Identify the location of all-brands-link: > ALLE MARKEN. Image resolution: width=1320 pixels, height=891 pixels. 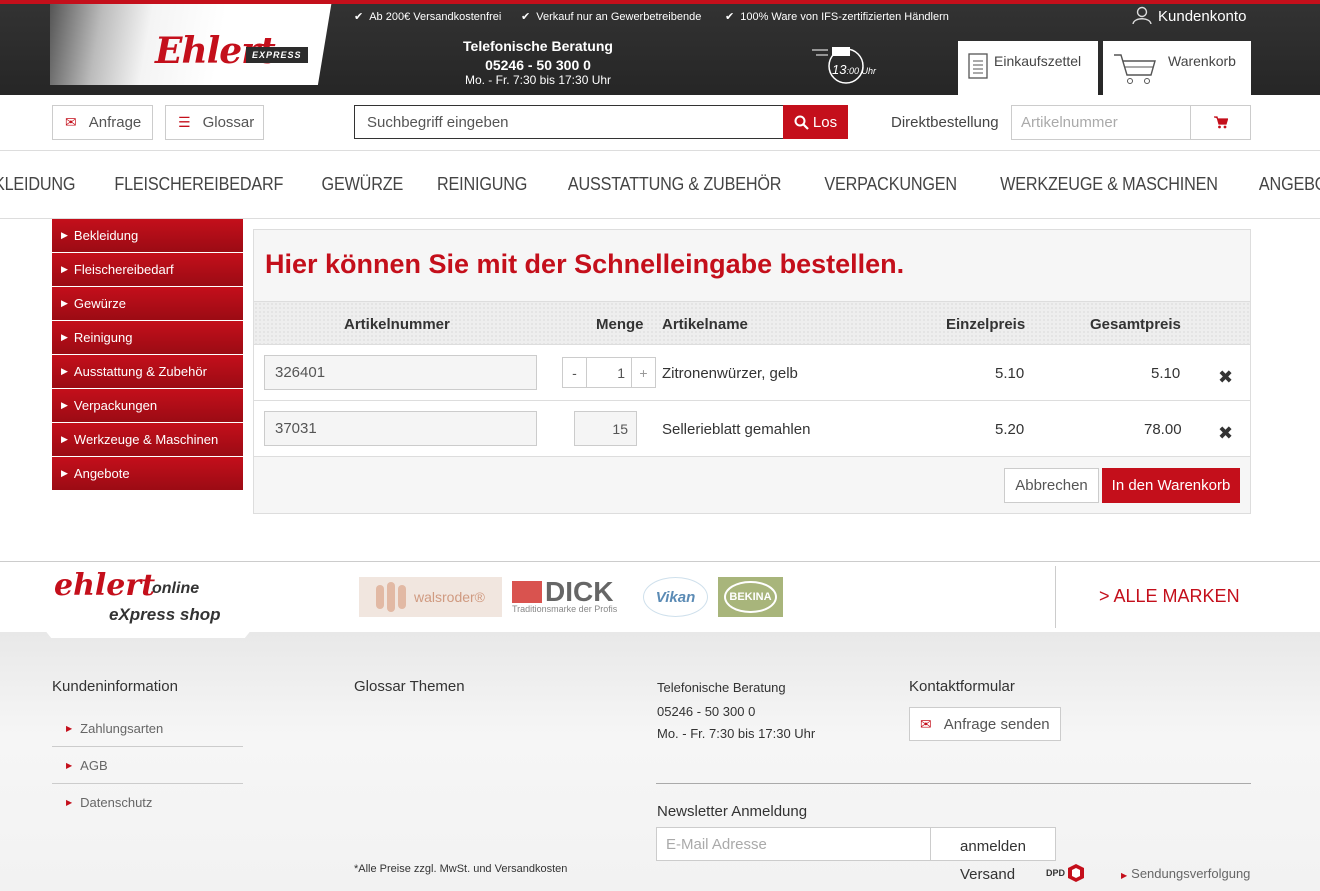
(1169, 596).